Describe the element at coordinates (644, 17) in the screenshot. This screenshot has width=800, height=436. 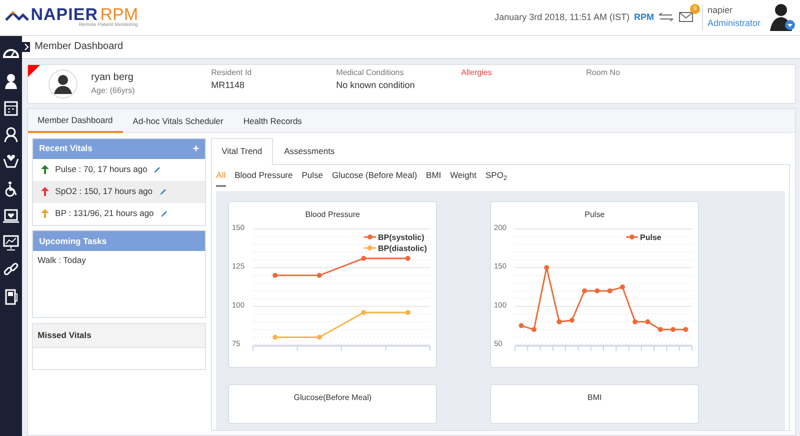
I see `app-link: RPM` at that location.